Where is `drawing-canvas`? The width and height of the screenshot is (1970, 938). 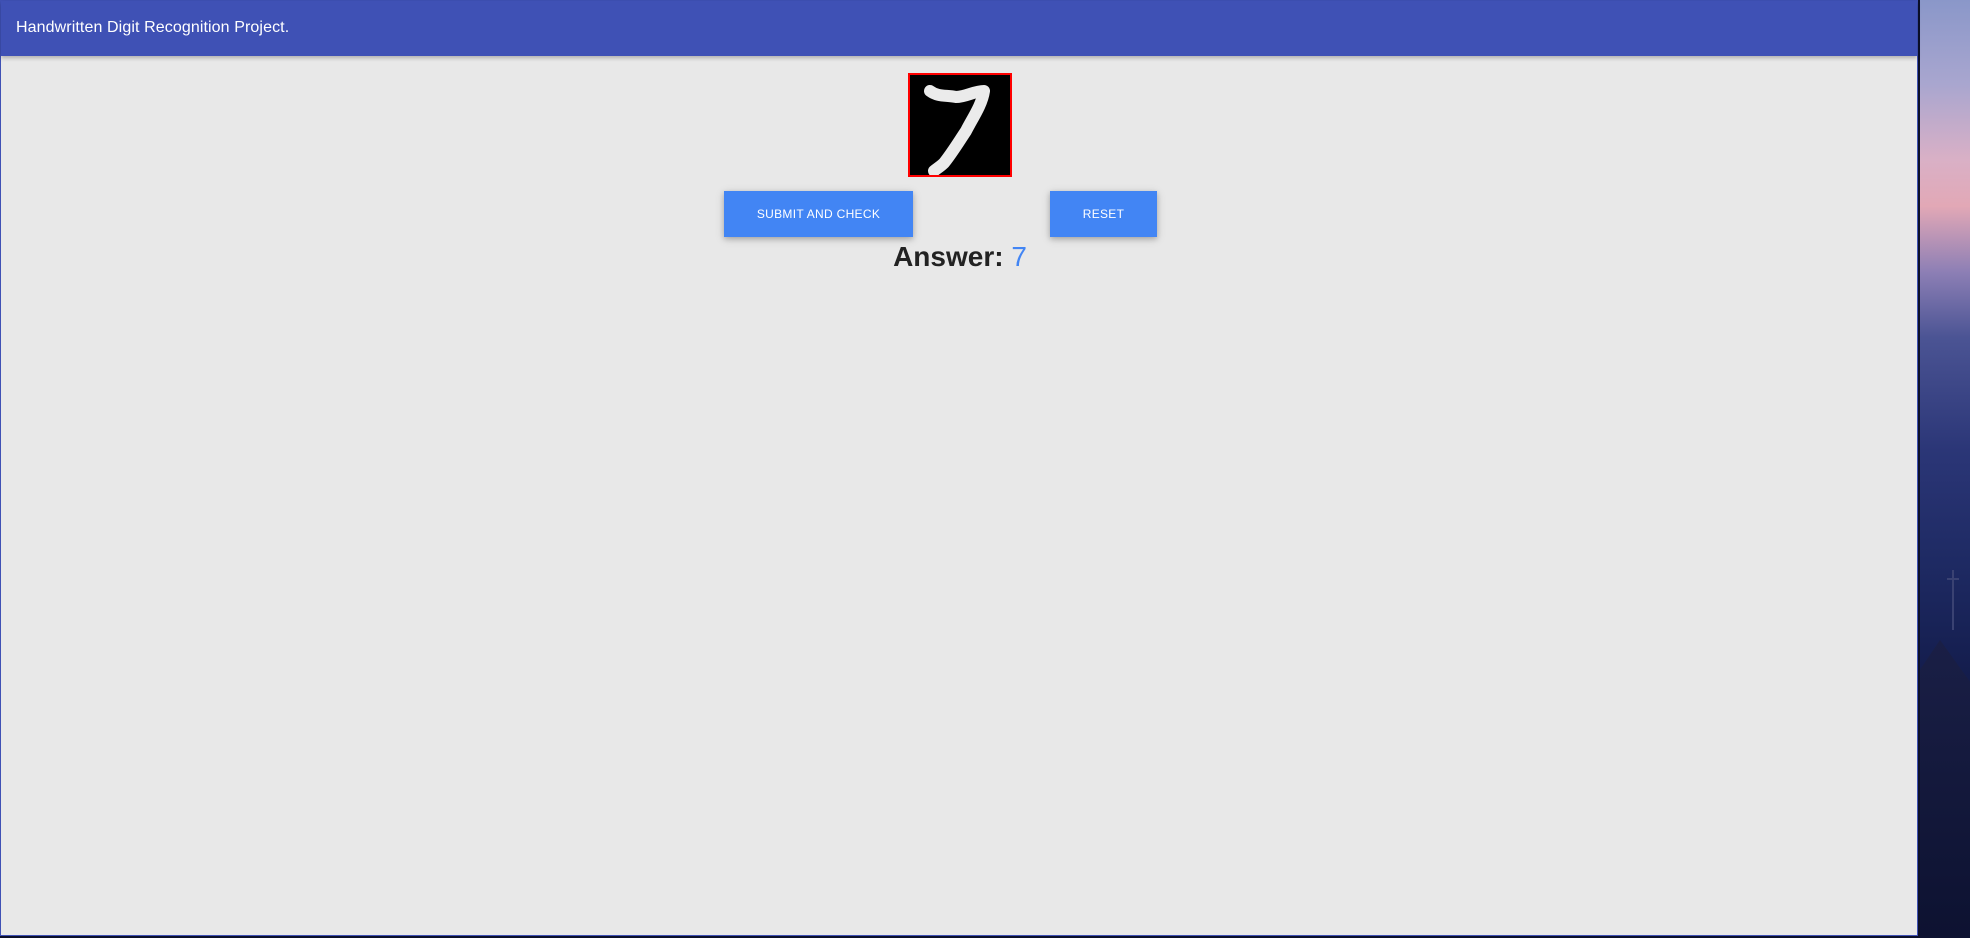
drawing-canvas is located at coordinates (960, 125).